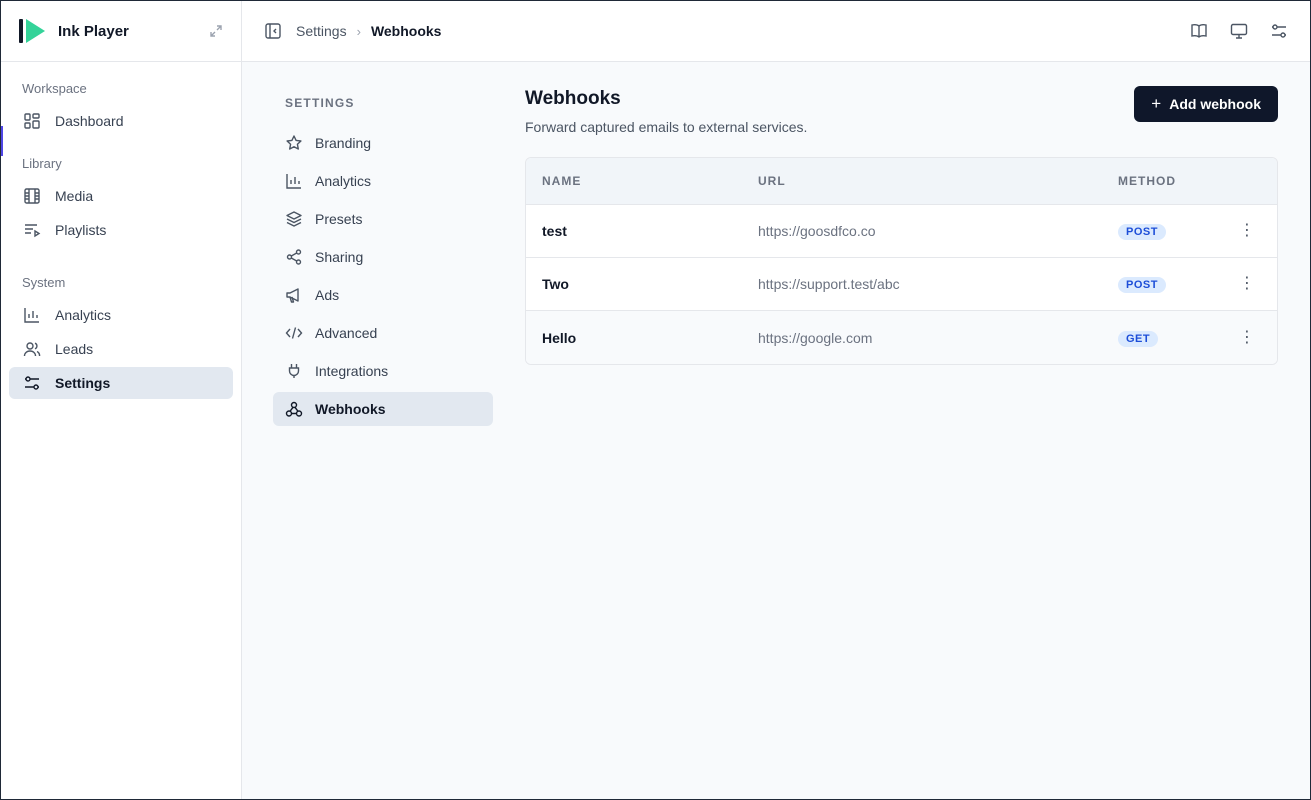  I want to click on playlist-icon, so click(33, 231).